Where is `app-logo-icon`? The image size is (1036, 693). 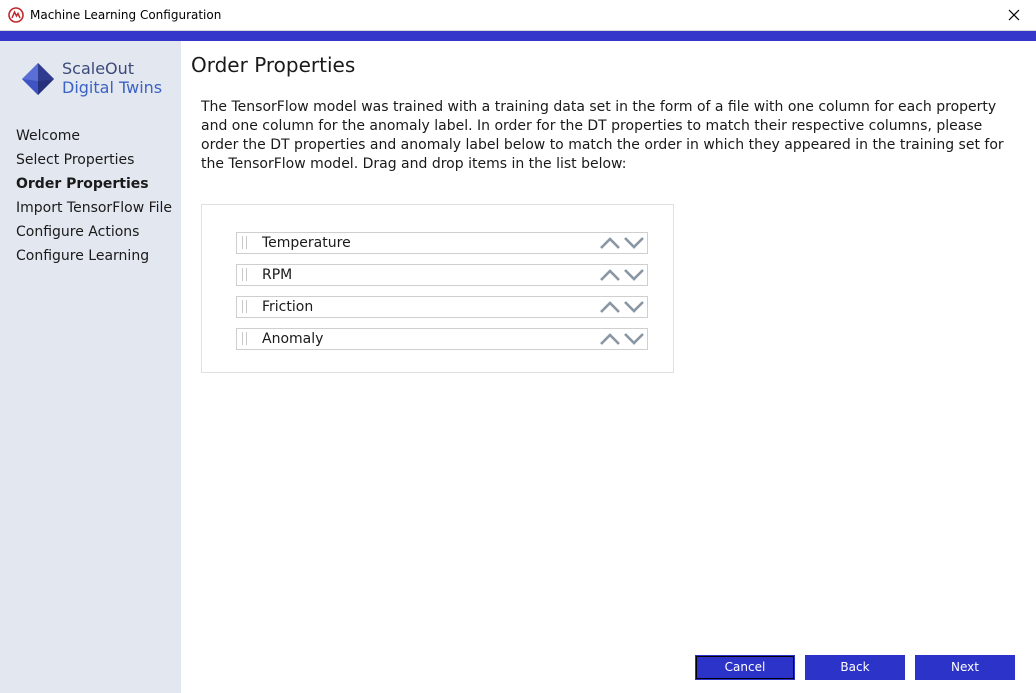
app-logo-icon is located at coordinates (16, 15).